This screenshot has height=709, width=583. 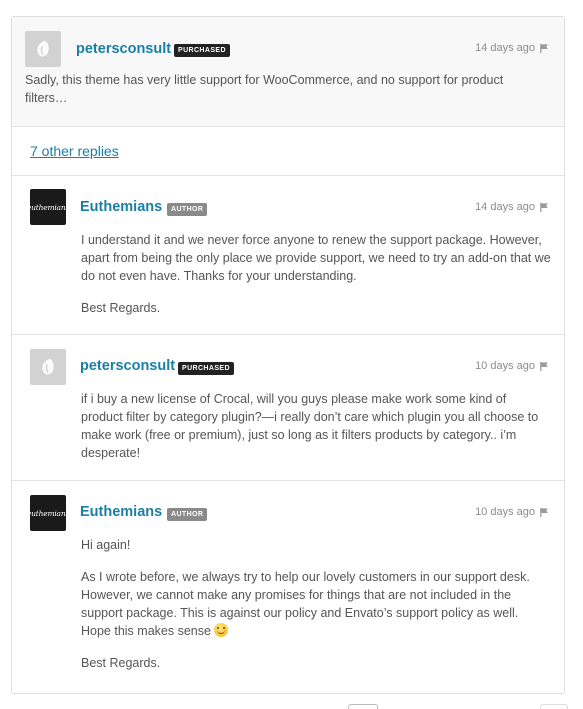 What do you see at coordinates (505, 48) in the screenshot?
I see `comment-time: 14 days ago` at bounding box center [505, 48].